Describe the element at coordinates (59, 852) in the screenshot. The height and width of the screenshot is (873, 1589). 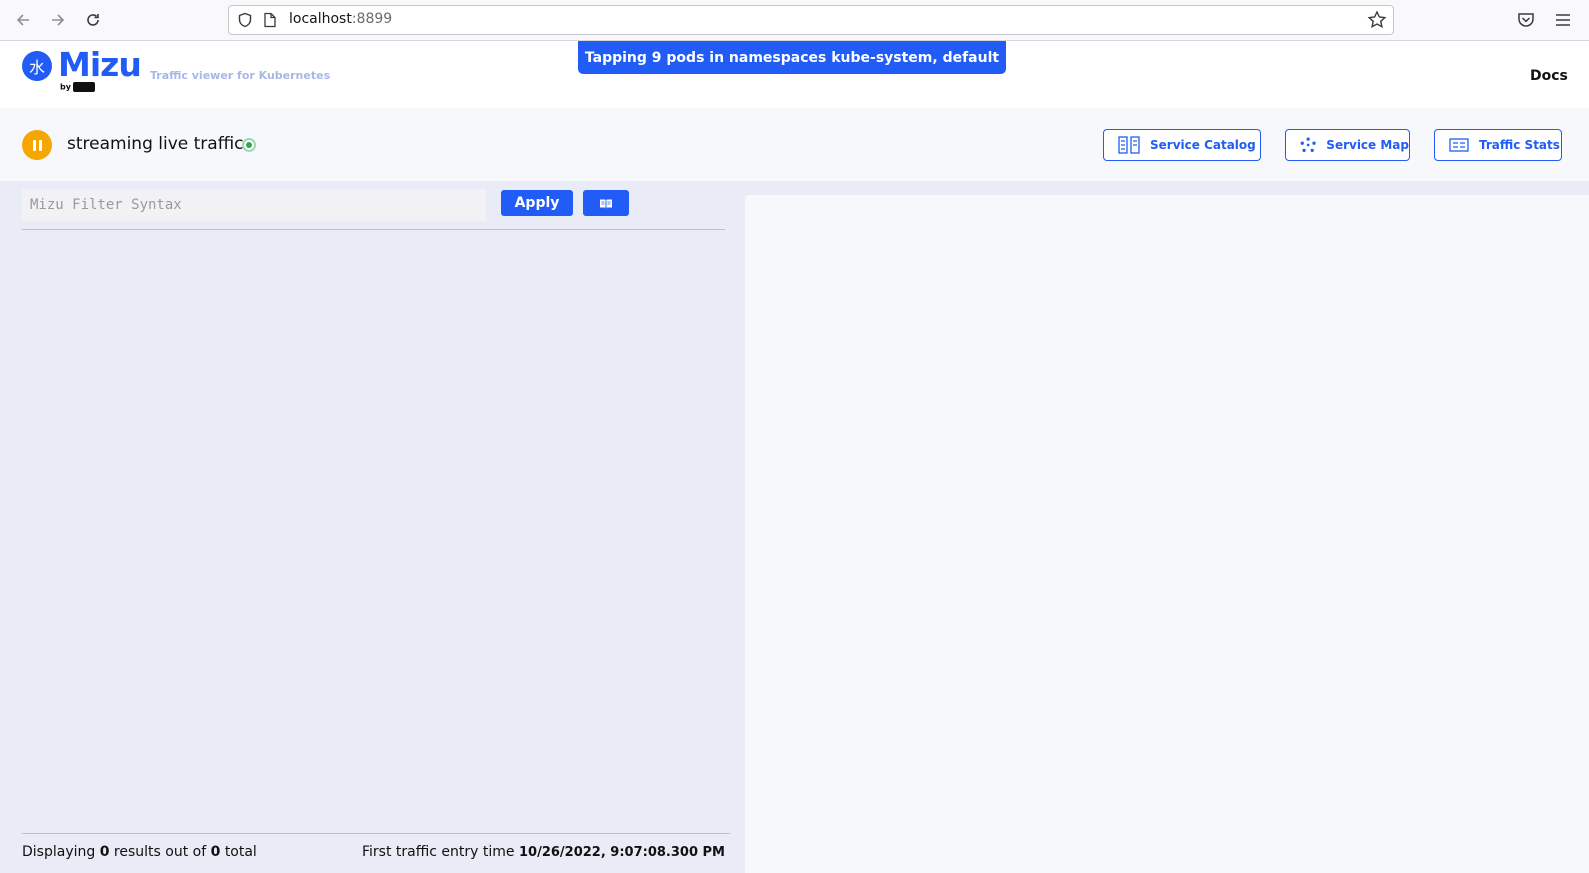
I see `results-prefix: Displaying` at that location.